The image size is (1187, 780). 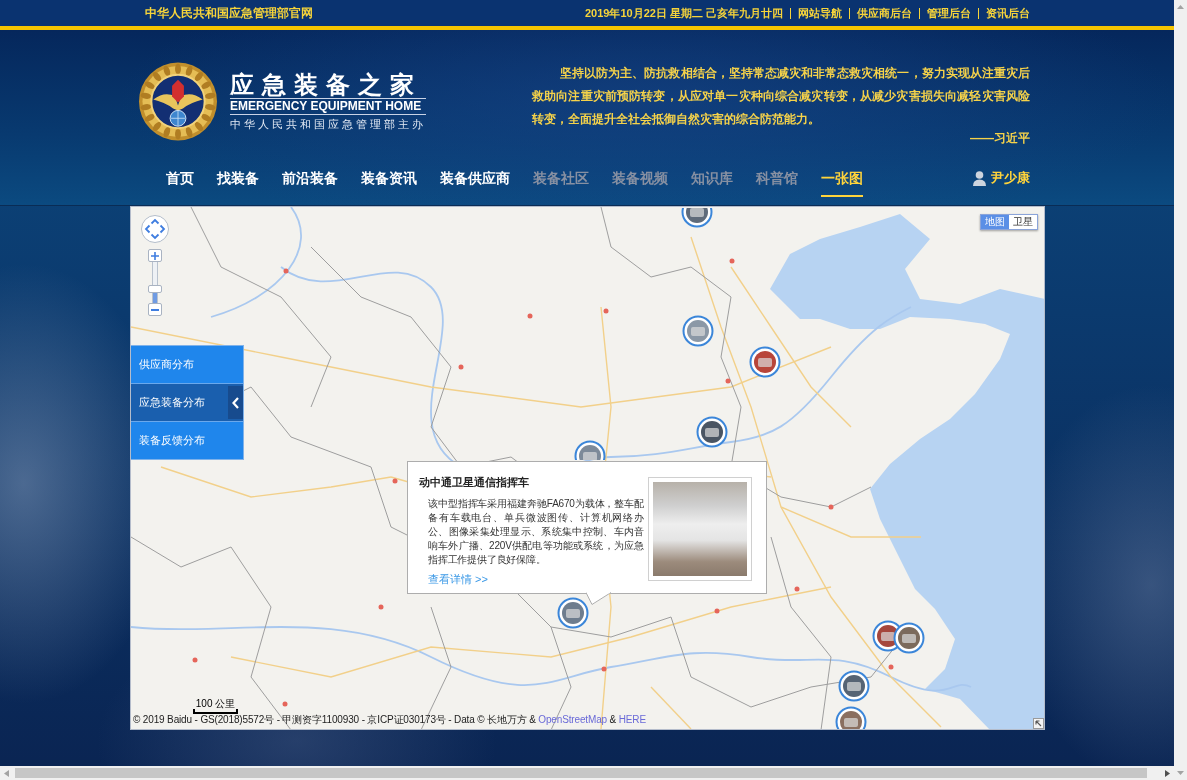 What do you see at coordinates (581, 773) in the screenshot?
I see `scrollbar-thumb` at bounding box center [581, 773].